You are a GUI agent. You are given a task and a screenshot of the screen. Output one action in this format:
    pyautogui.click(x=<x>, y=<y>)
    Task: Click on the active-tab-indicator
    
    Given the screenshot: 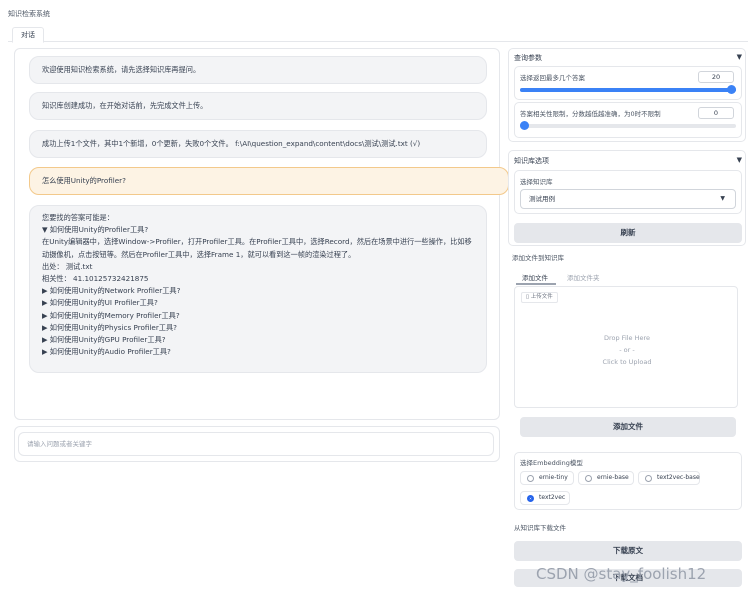 What is the action you would take?
    pyautogui.click(x=536, y=284)
    